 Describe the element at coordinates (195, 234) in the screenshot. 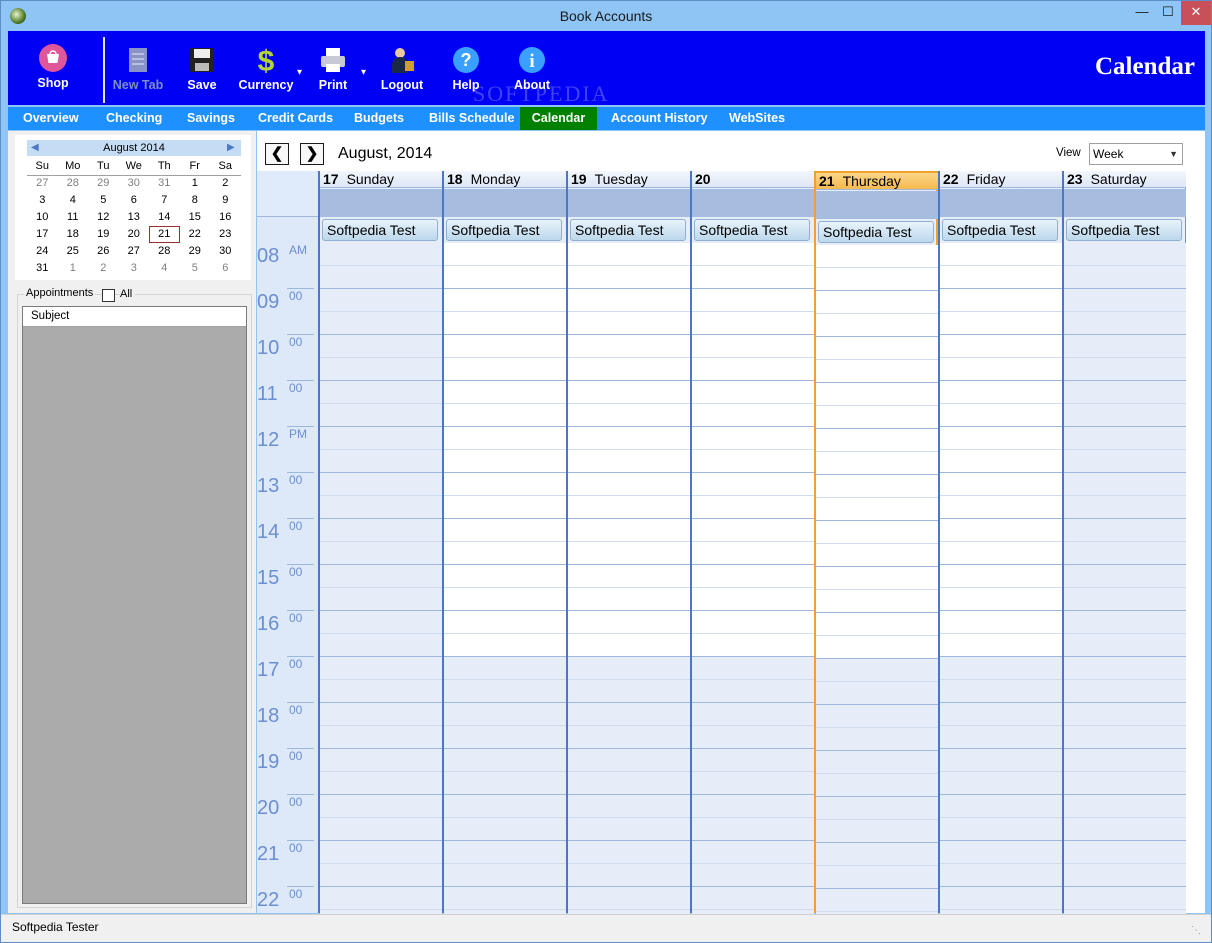

I see `mini-calendar-day: 22` at that location.